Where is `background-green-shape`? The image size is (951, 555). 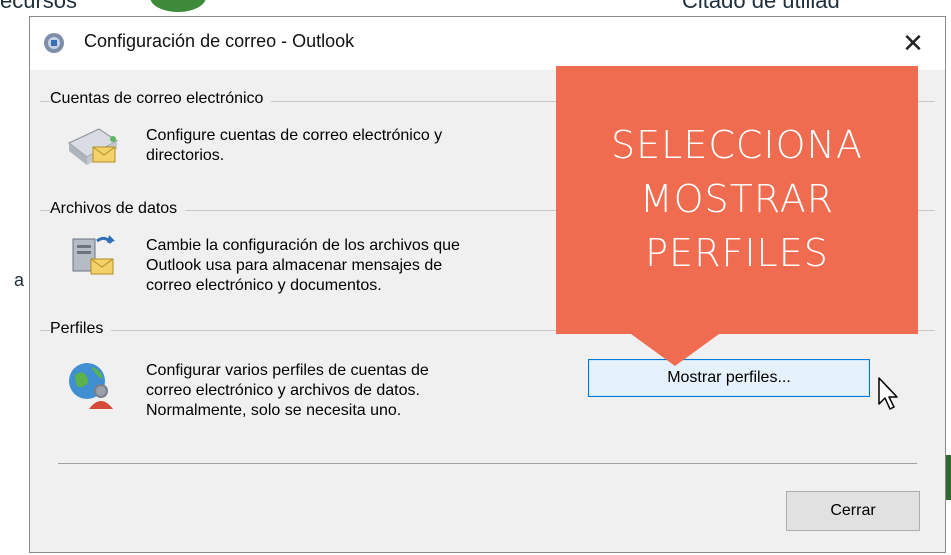
background-green-shape is located at coordinates (178, 6).